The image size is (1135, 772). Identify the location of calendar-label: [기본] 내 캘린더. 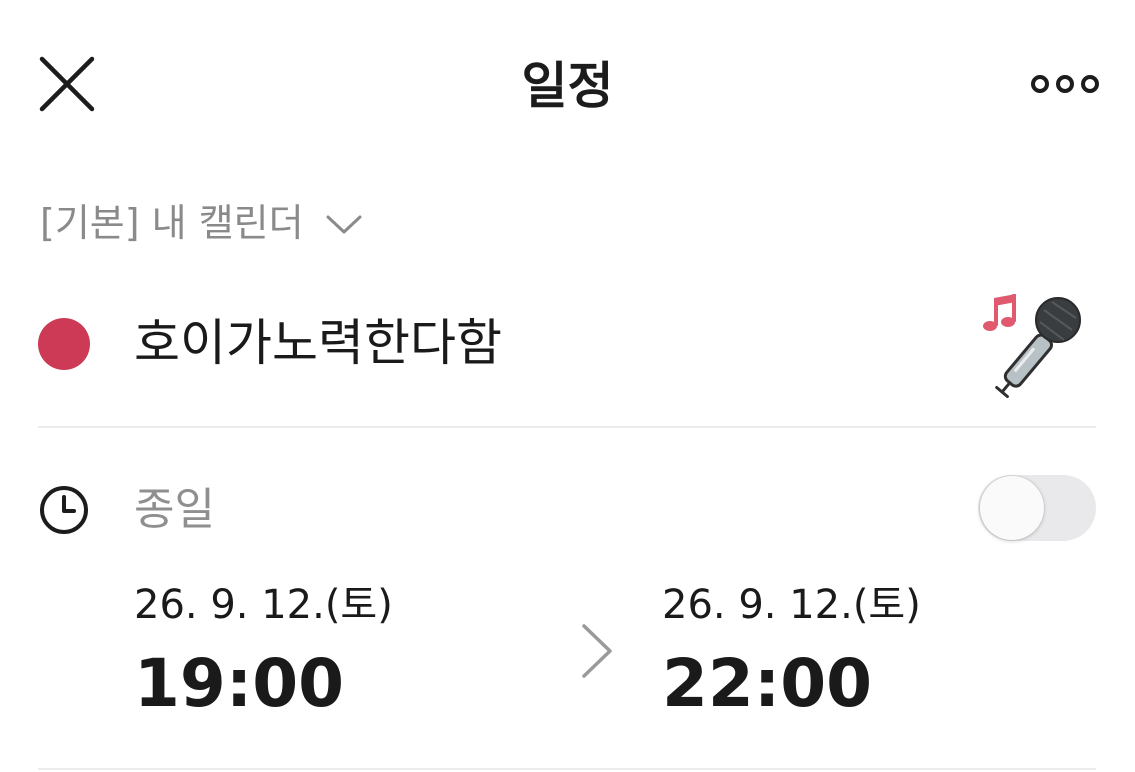
(172, 223).